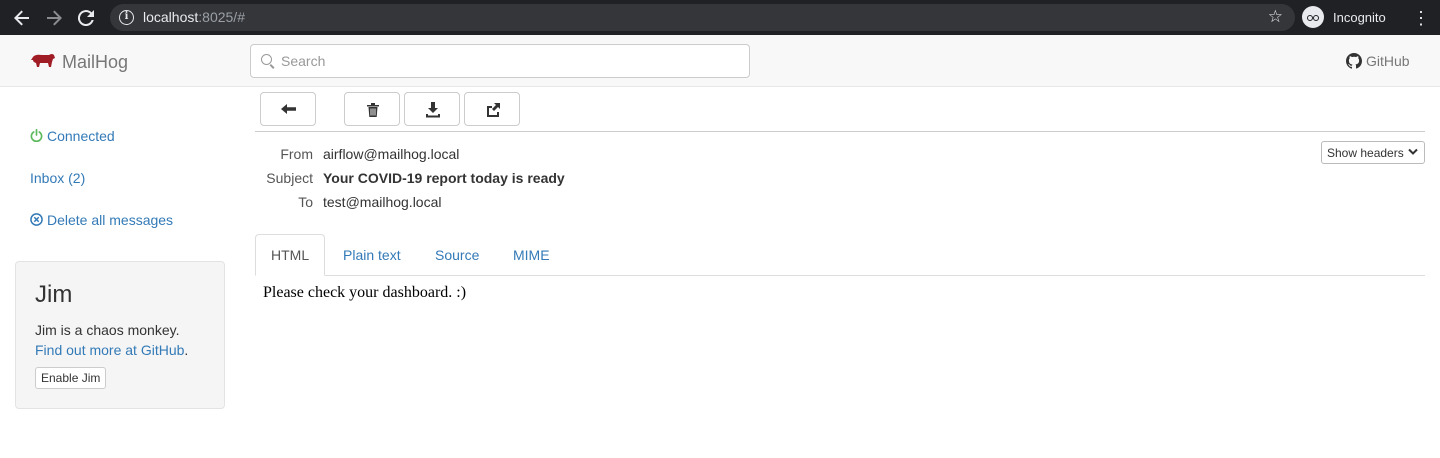 The height and width of the screenshot is (458, 1440). Describe the element at coordinates (57, 178) in the screenshot. I see `sidebar-item-inbox: Inbox (2)` at that location.